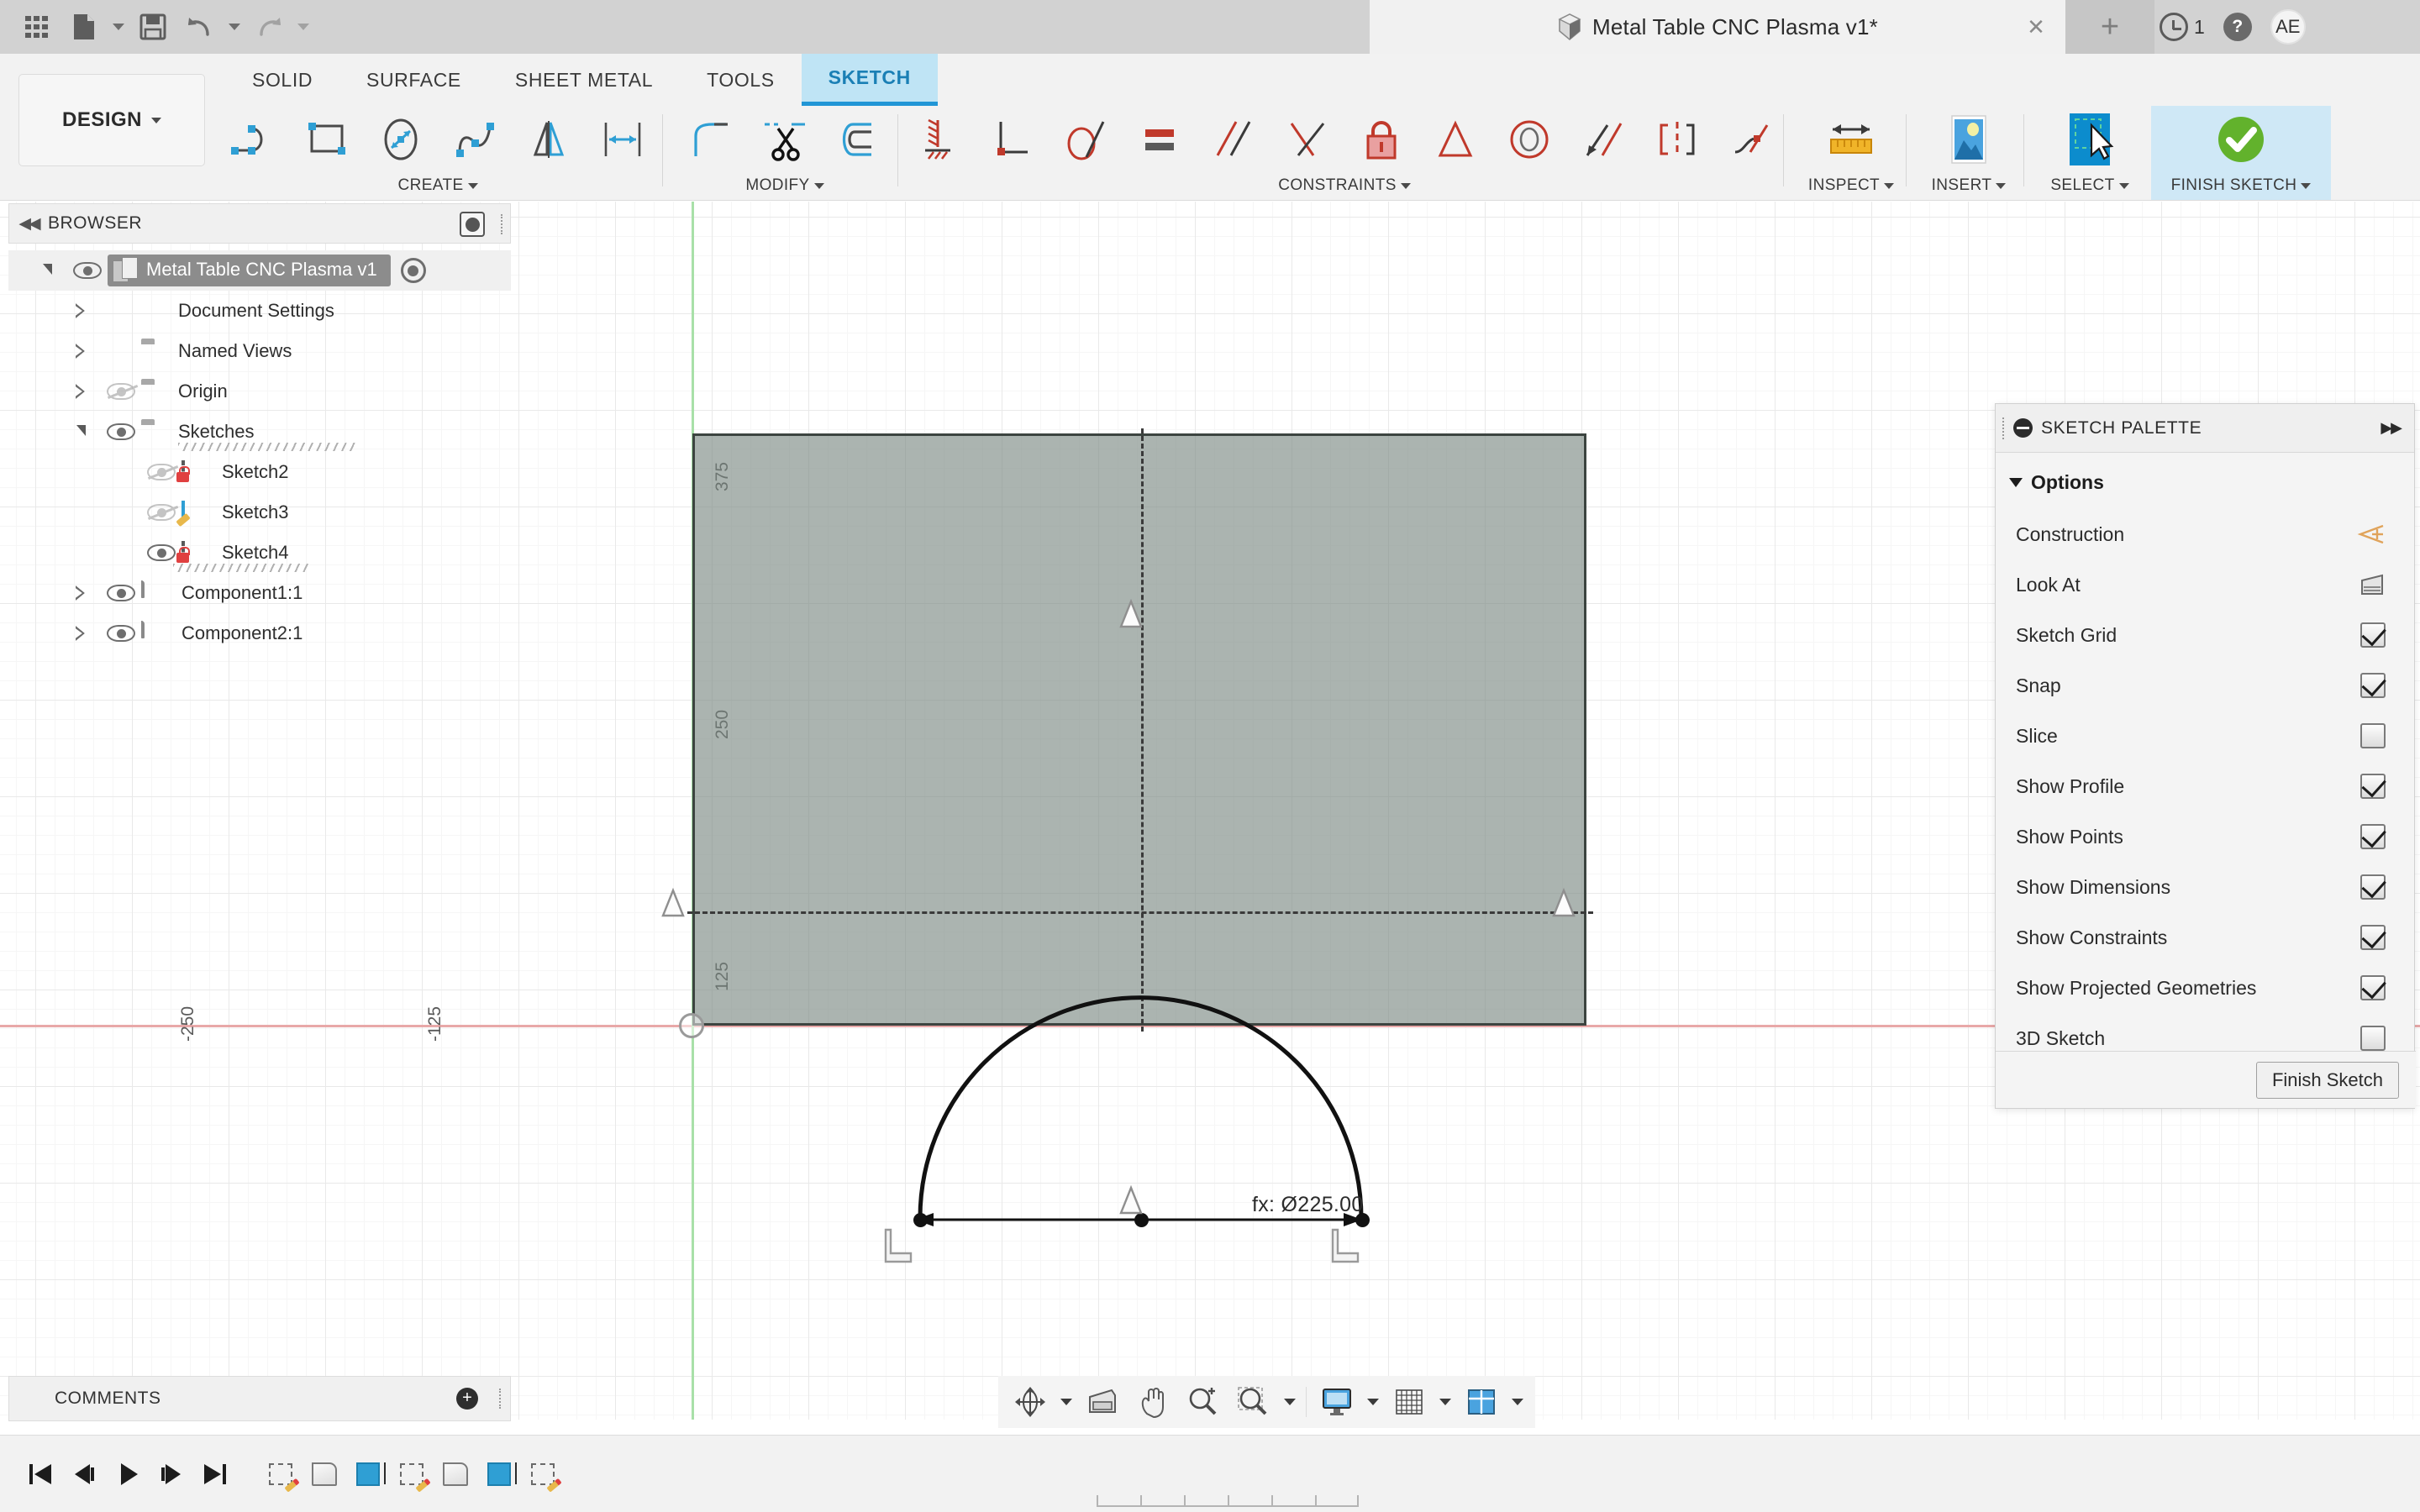 The width and height of the screenshot is (2420, 1512). Describe the element at coordinates (1139, 729) in the screenshot. I see `sketch-profile-region` at that location.